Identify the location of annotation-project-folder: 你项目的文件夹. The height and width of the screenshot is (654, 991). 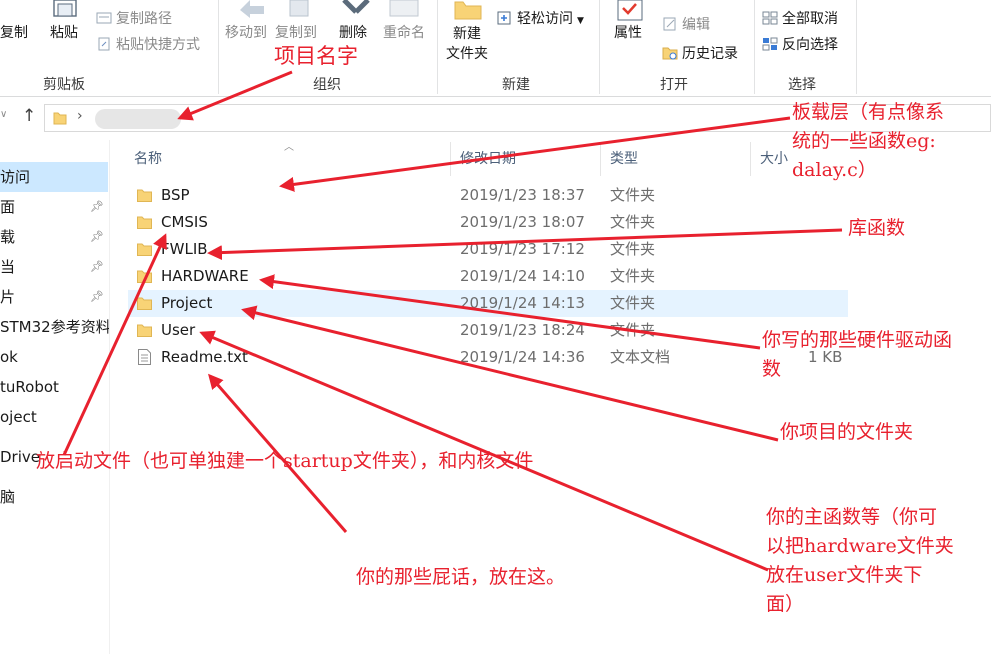
(847, 432).